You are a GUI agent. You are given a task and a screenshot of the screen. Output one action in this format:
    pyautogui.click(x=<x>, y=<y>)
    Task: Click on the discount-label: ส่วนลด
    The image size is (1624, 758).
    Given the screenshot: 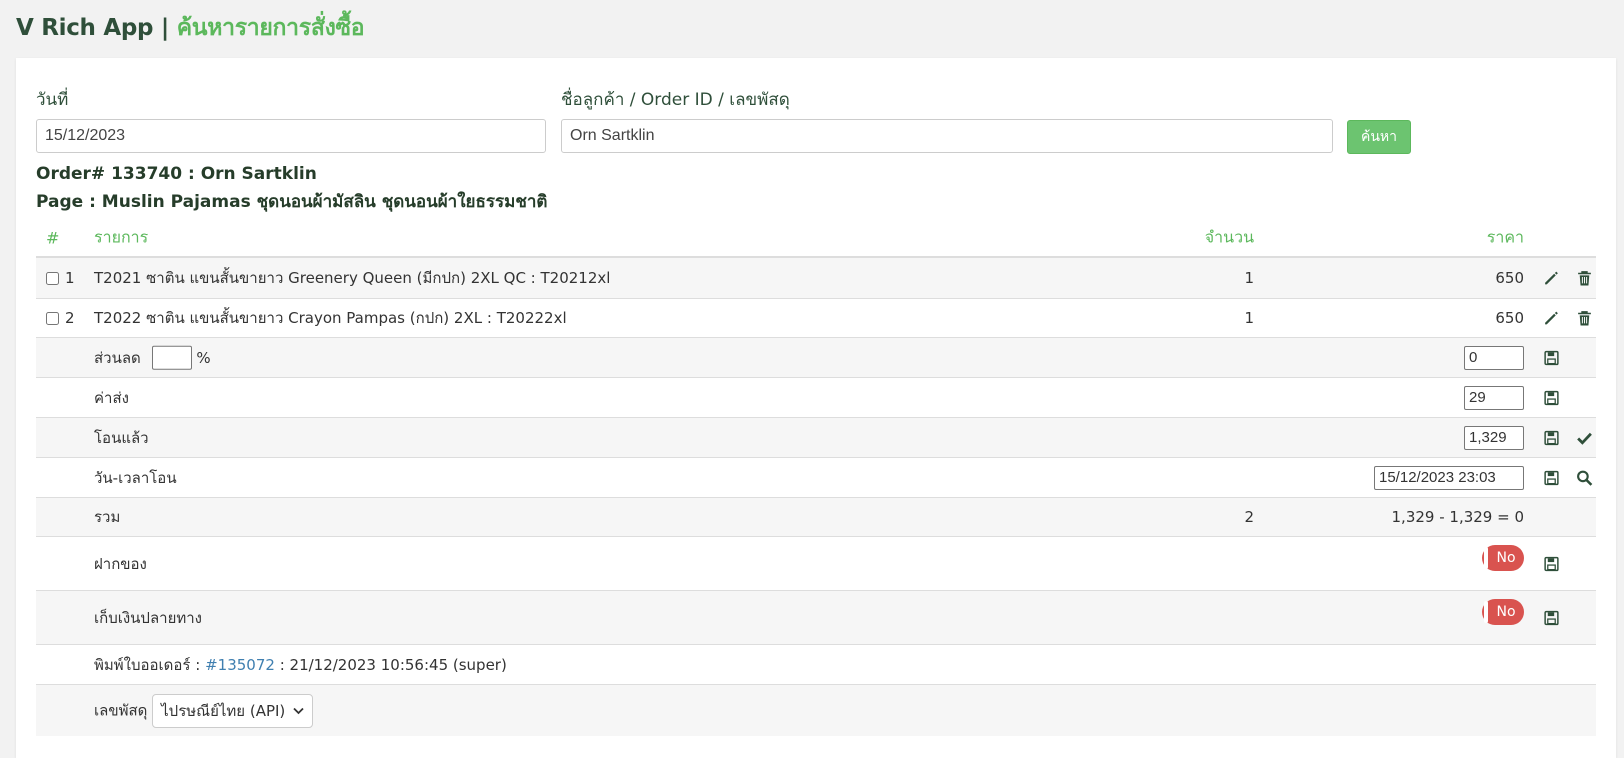 What is the action you would take?
    pyautogui.click(x=117, y=357)
    